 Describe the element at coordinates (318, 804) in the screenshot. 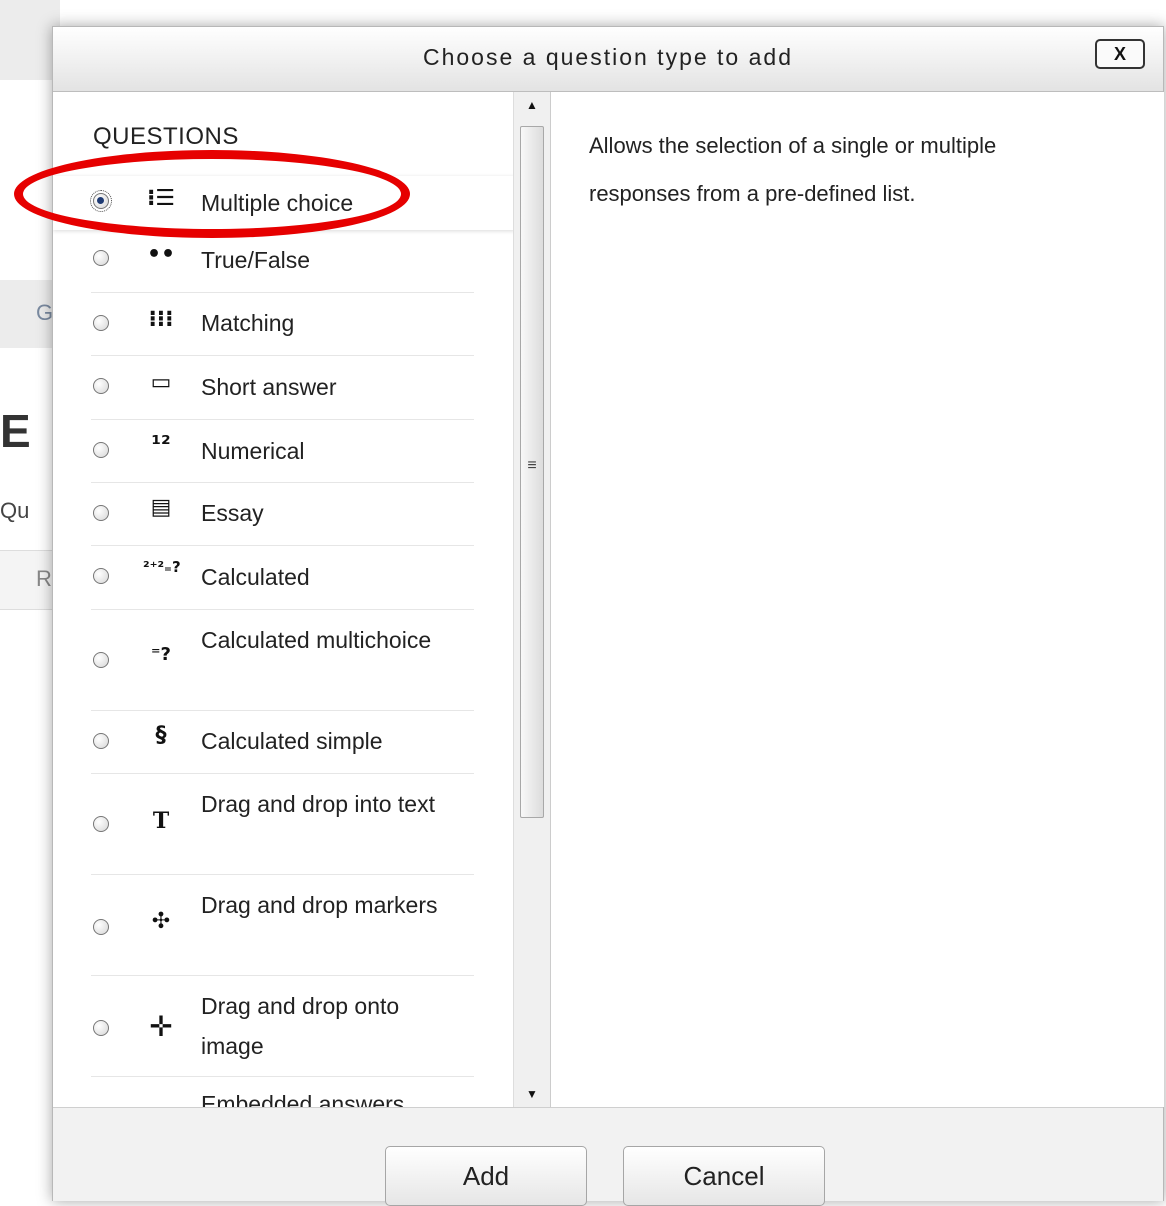

I see `question-type-label: Drag and drop into text` at that location.